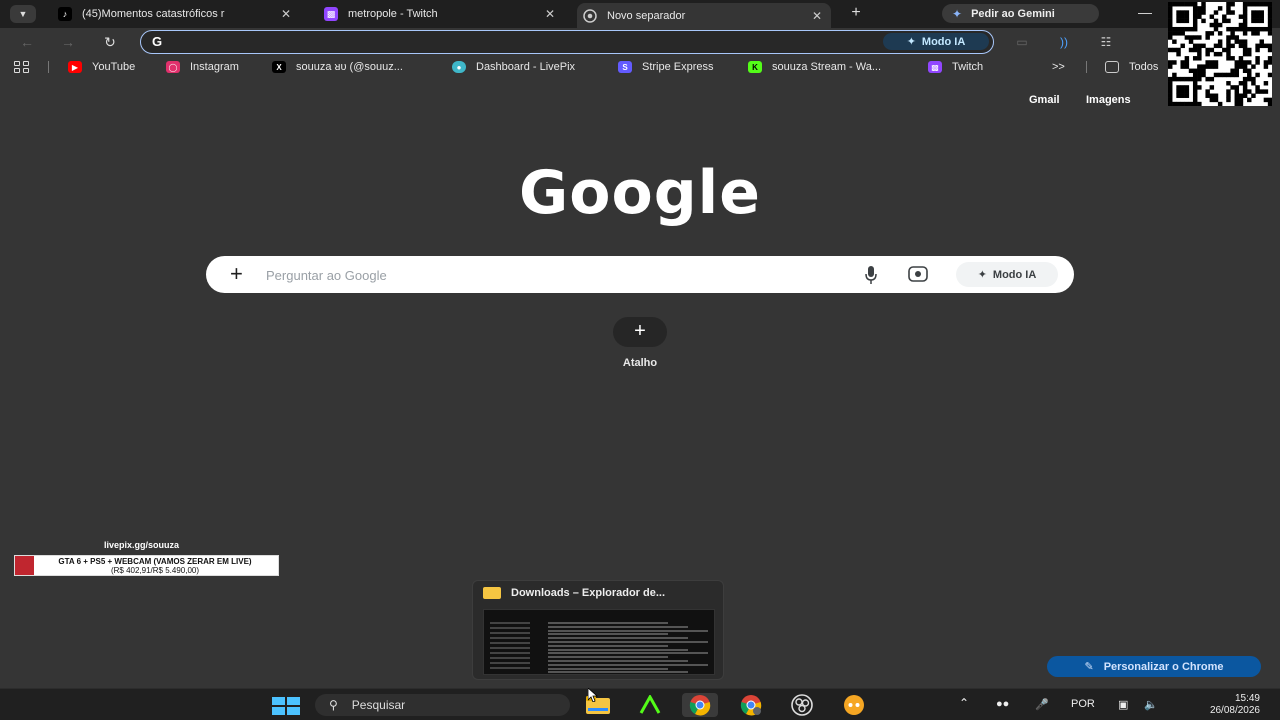 The height and width of the screenshot is (720, 1280). Describe the element at coordinates (441, 14) in the screenshot. I see `tab-twitch: ▩ metropole - Twitch ✕` at that location.